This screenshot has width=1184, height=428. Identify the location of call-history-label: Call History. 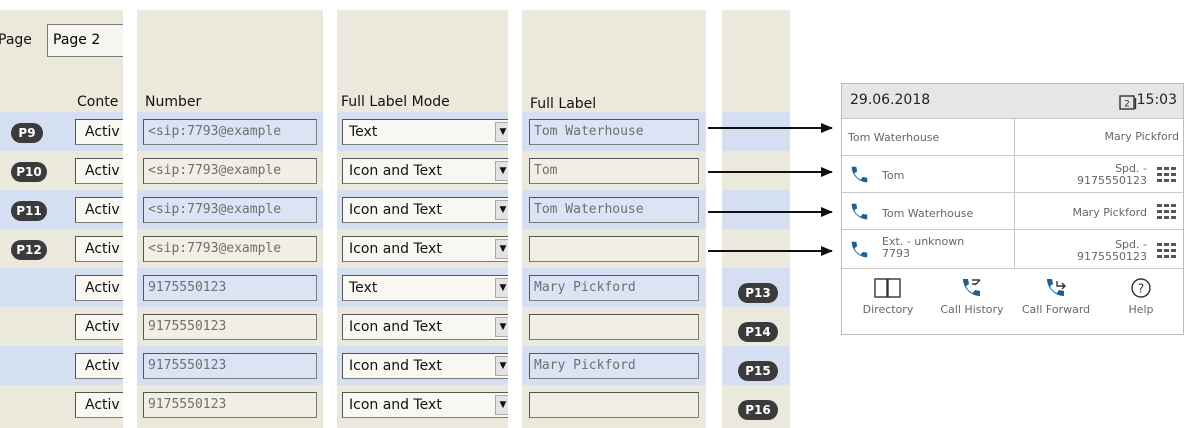
(972, 309).